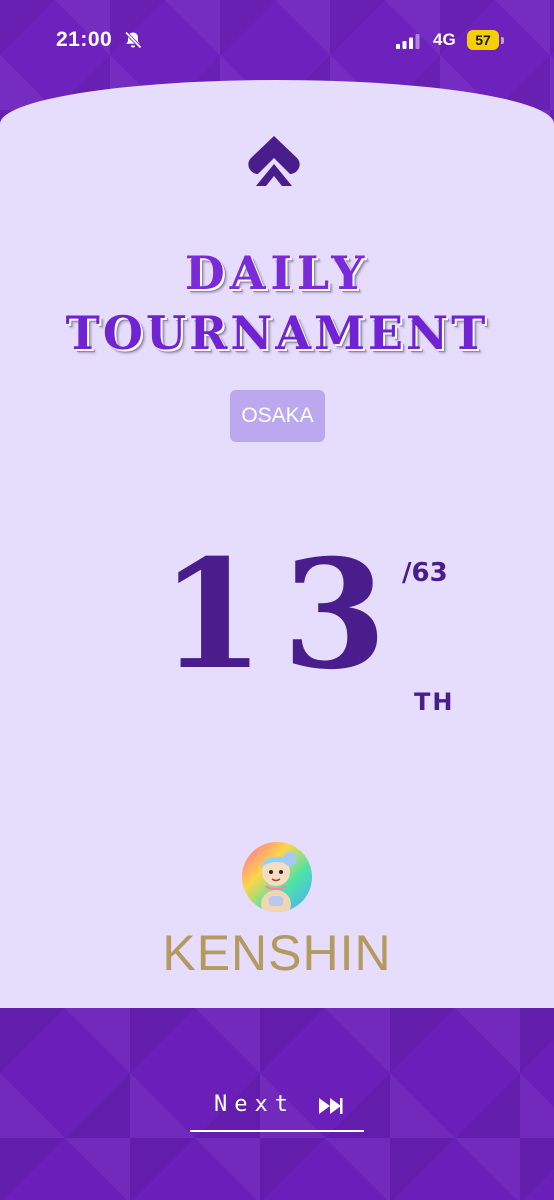  What do you see at coordinates (277, 877) in the screenshot?
I see `player-avatar` at bounding box center [277, 877].